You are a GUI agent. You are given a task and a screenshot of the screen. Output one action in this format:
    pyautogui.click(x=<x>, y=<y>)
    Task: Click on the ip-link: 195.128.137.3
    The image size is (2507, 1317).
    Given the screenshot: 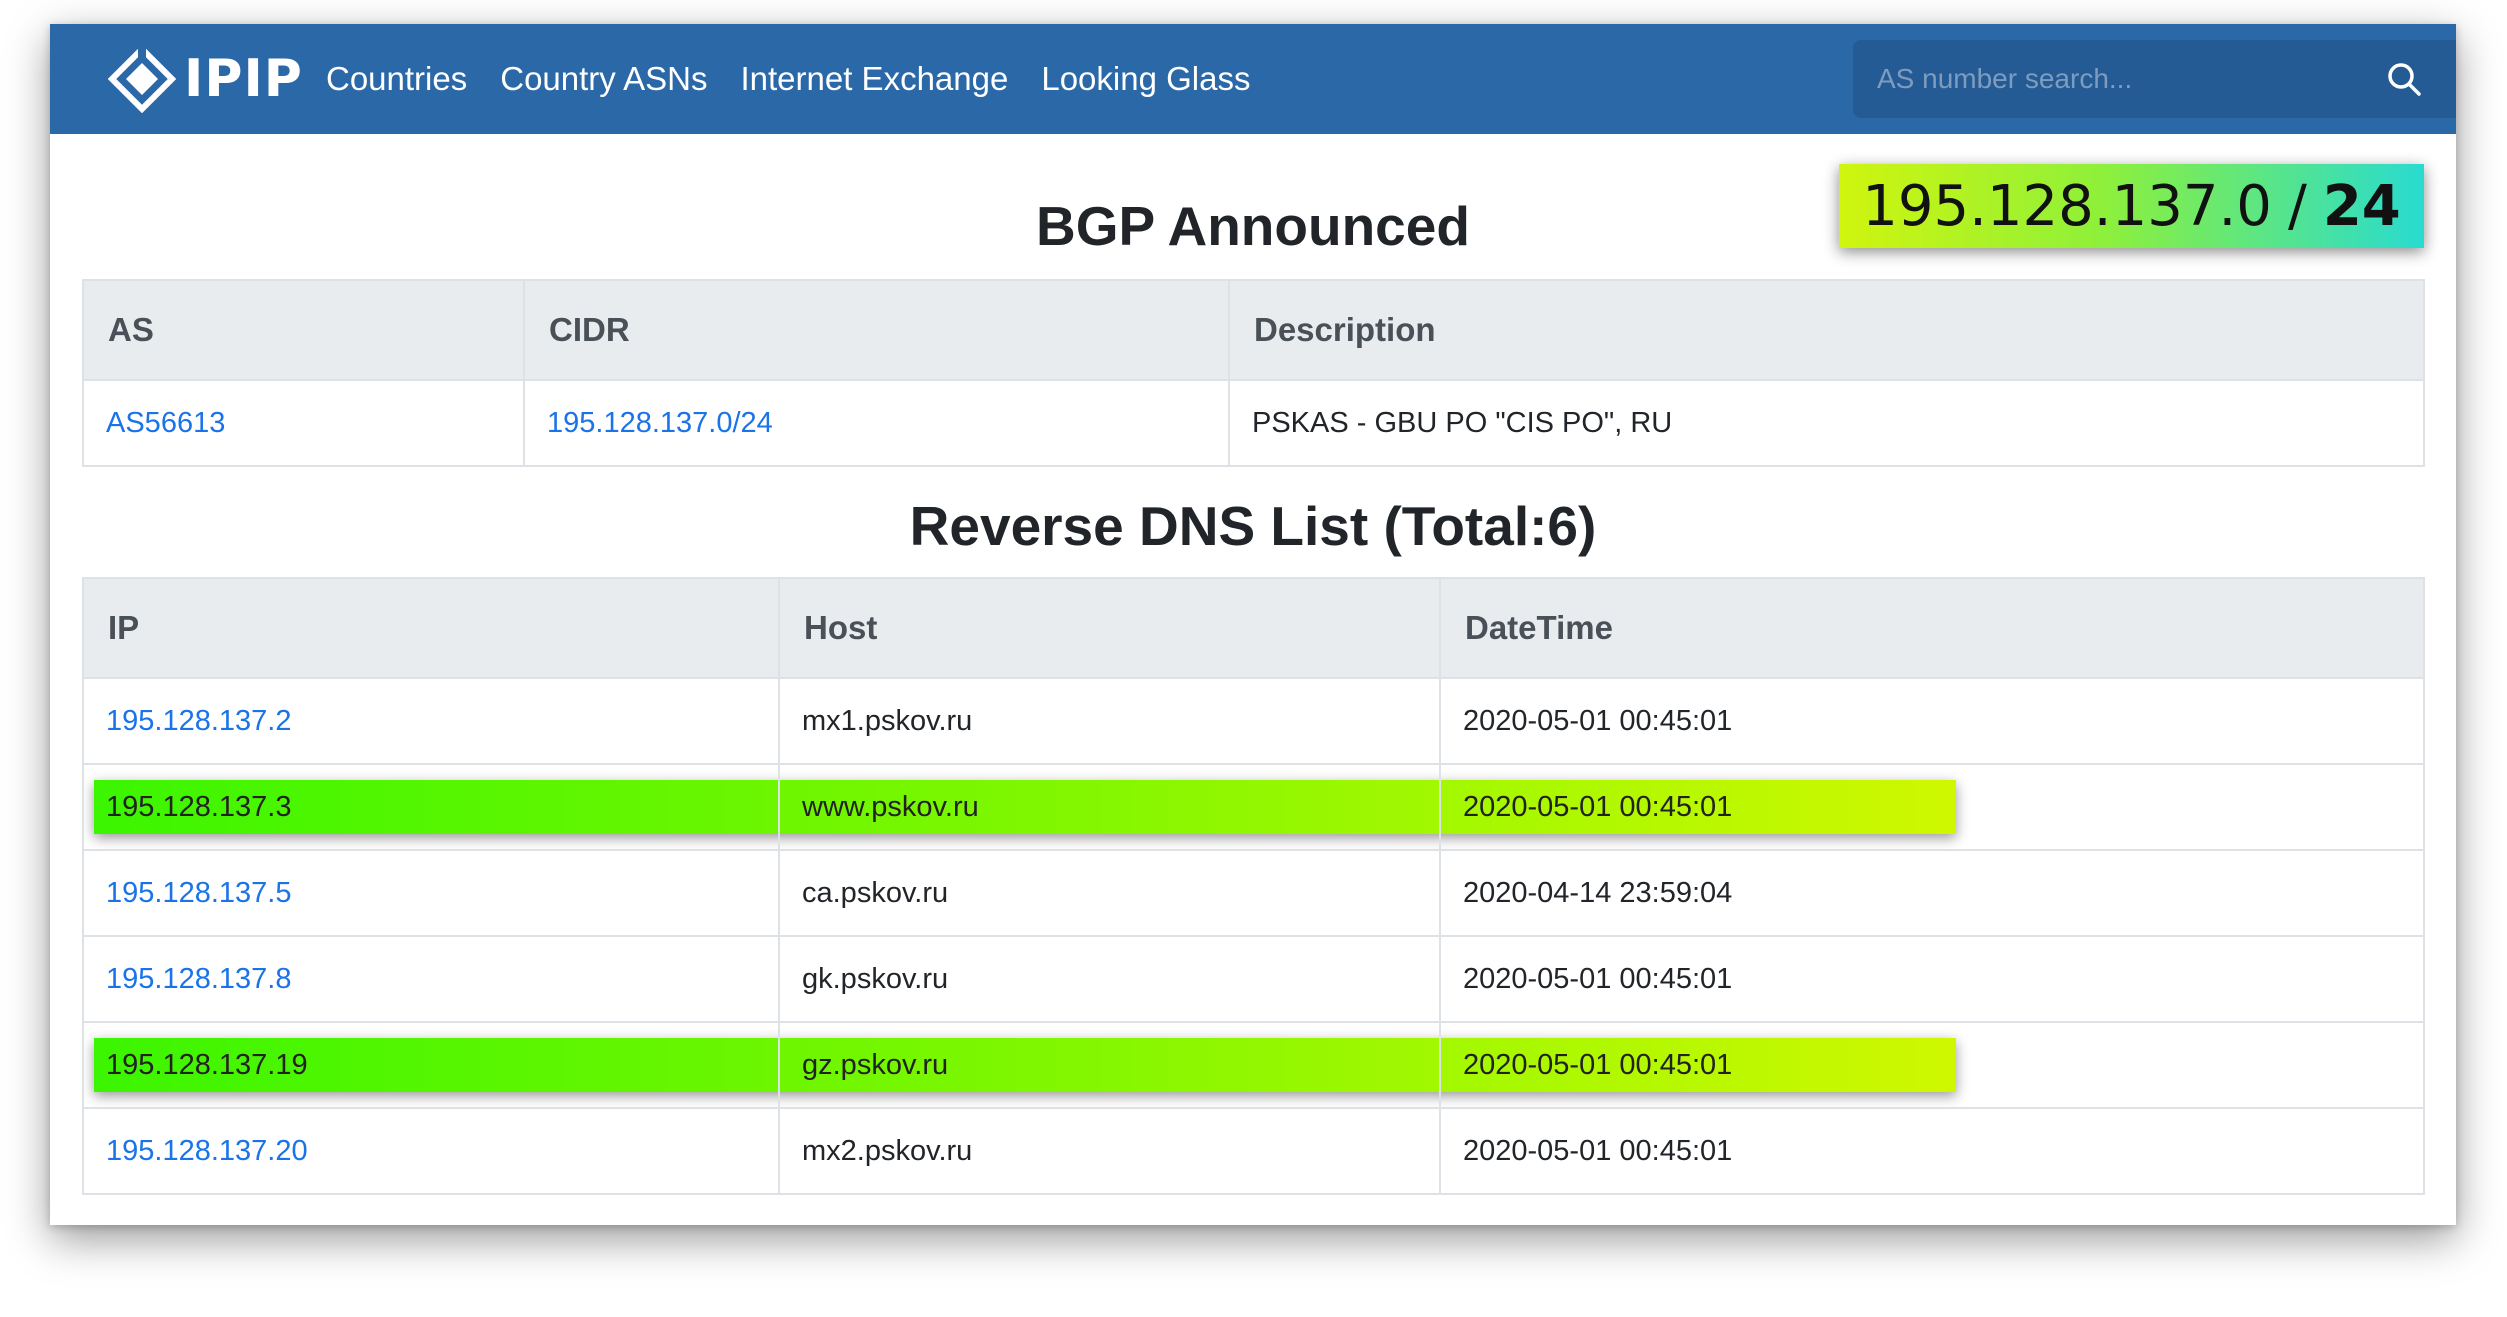 What is the action you would take?
    pyautogui.click(x=198, y=807)
    